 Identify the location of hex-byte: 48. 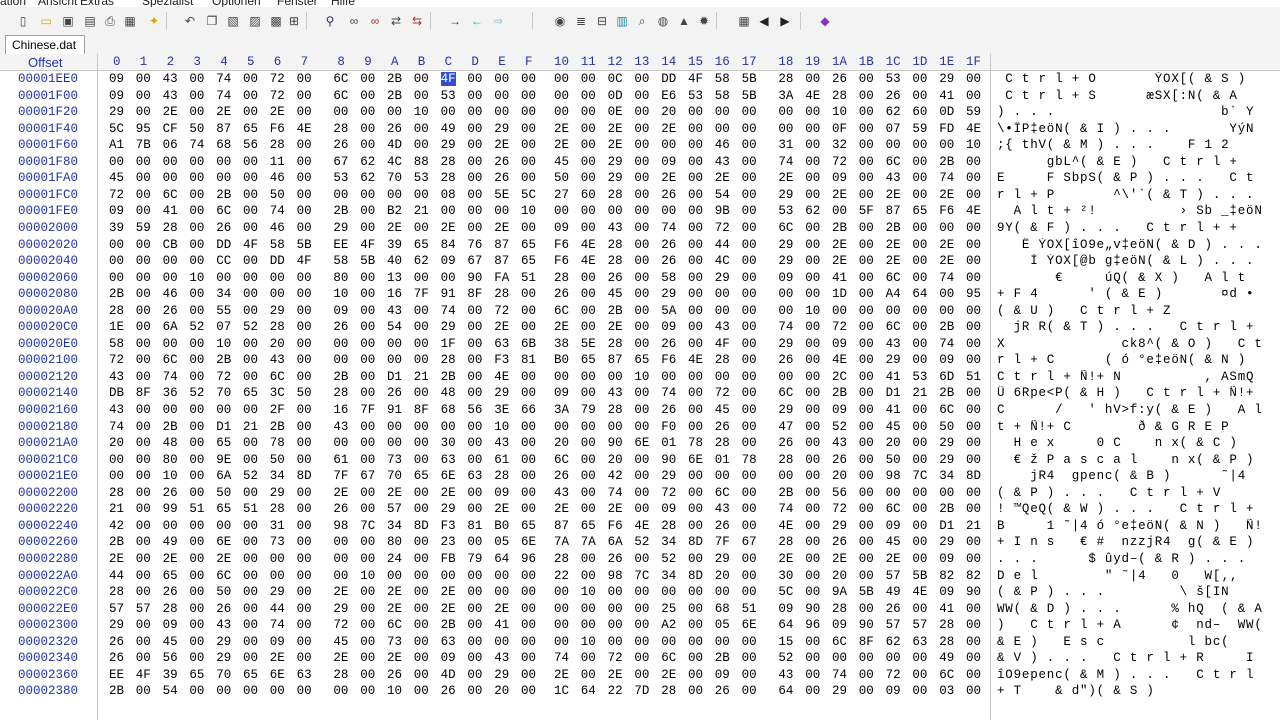
(170, 443).